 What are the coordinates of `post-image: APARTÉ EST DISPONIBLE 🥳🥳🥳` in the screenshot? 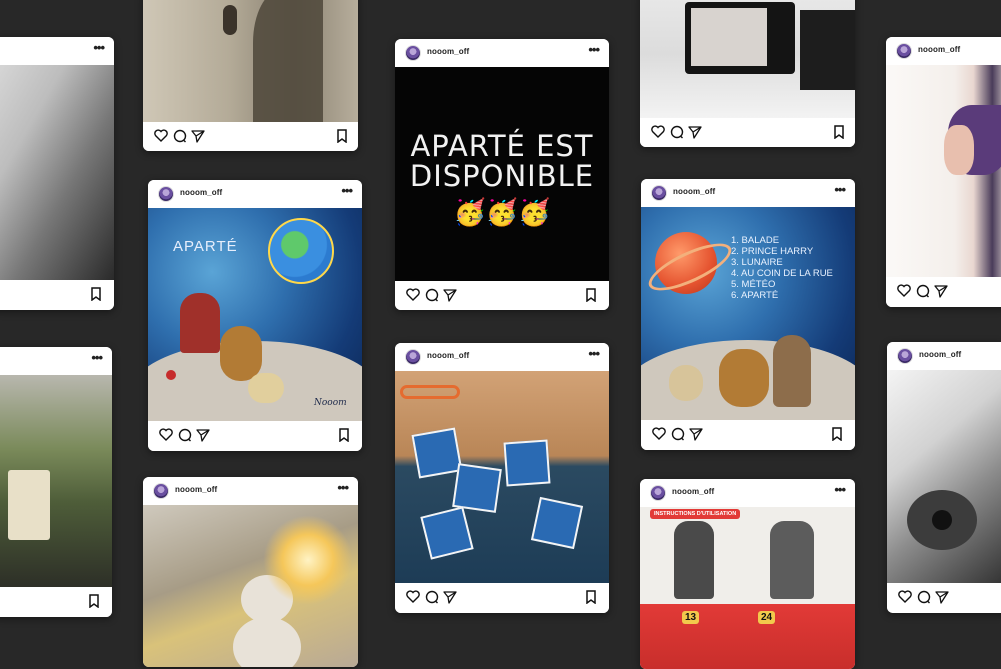 It's located at (502, 174).